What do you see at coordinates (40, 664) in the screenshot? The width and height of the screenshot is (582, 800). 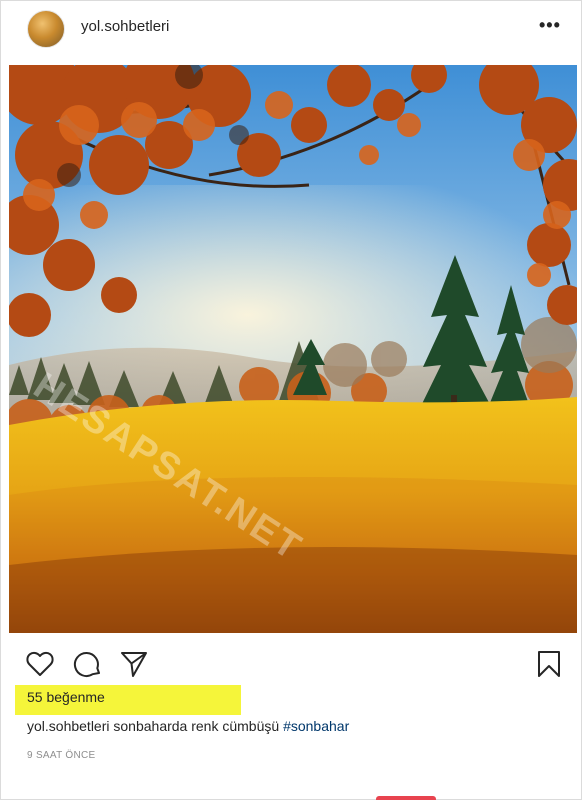 I see `heart-icon` at bounding box center [40, 664].